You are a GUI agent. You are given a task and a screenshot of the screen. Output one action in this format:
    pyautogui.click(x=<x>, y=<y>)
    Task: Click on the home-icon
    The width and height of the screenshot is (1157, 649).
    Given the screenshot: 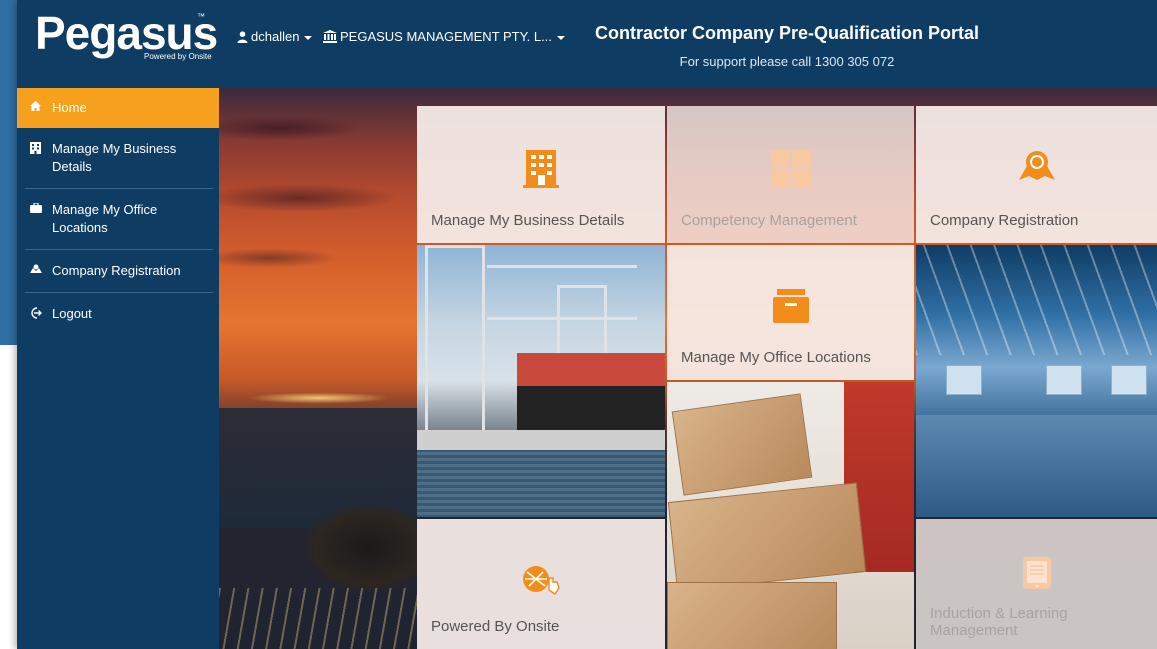 What is the action you would take?
    pyautogui.click(x=41, y=105)
    